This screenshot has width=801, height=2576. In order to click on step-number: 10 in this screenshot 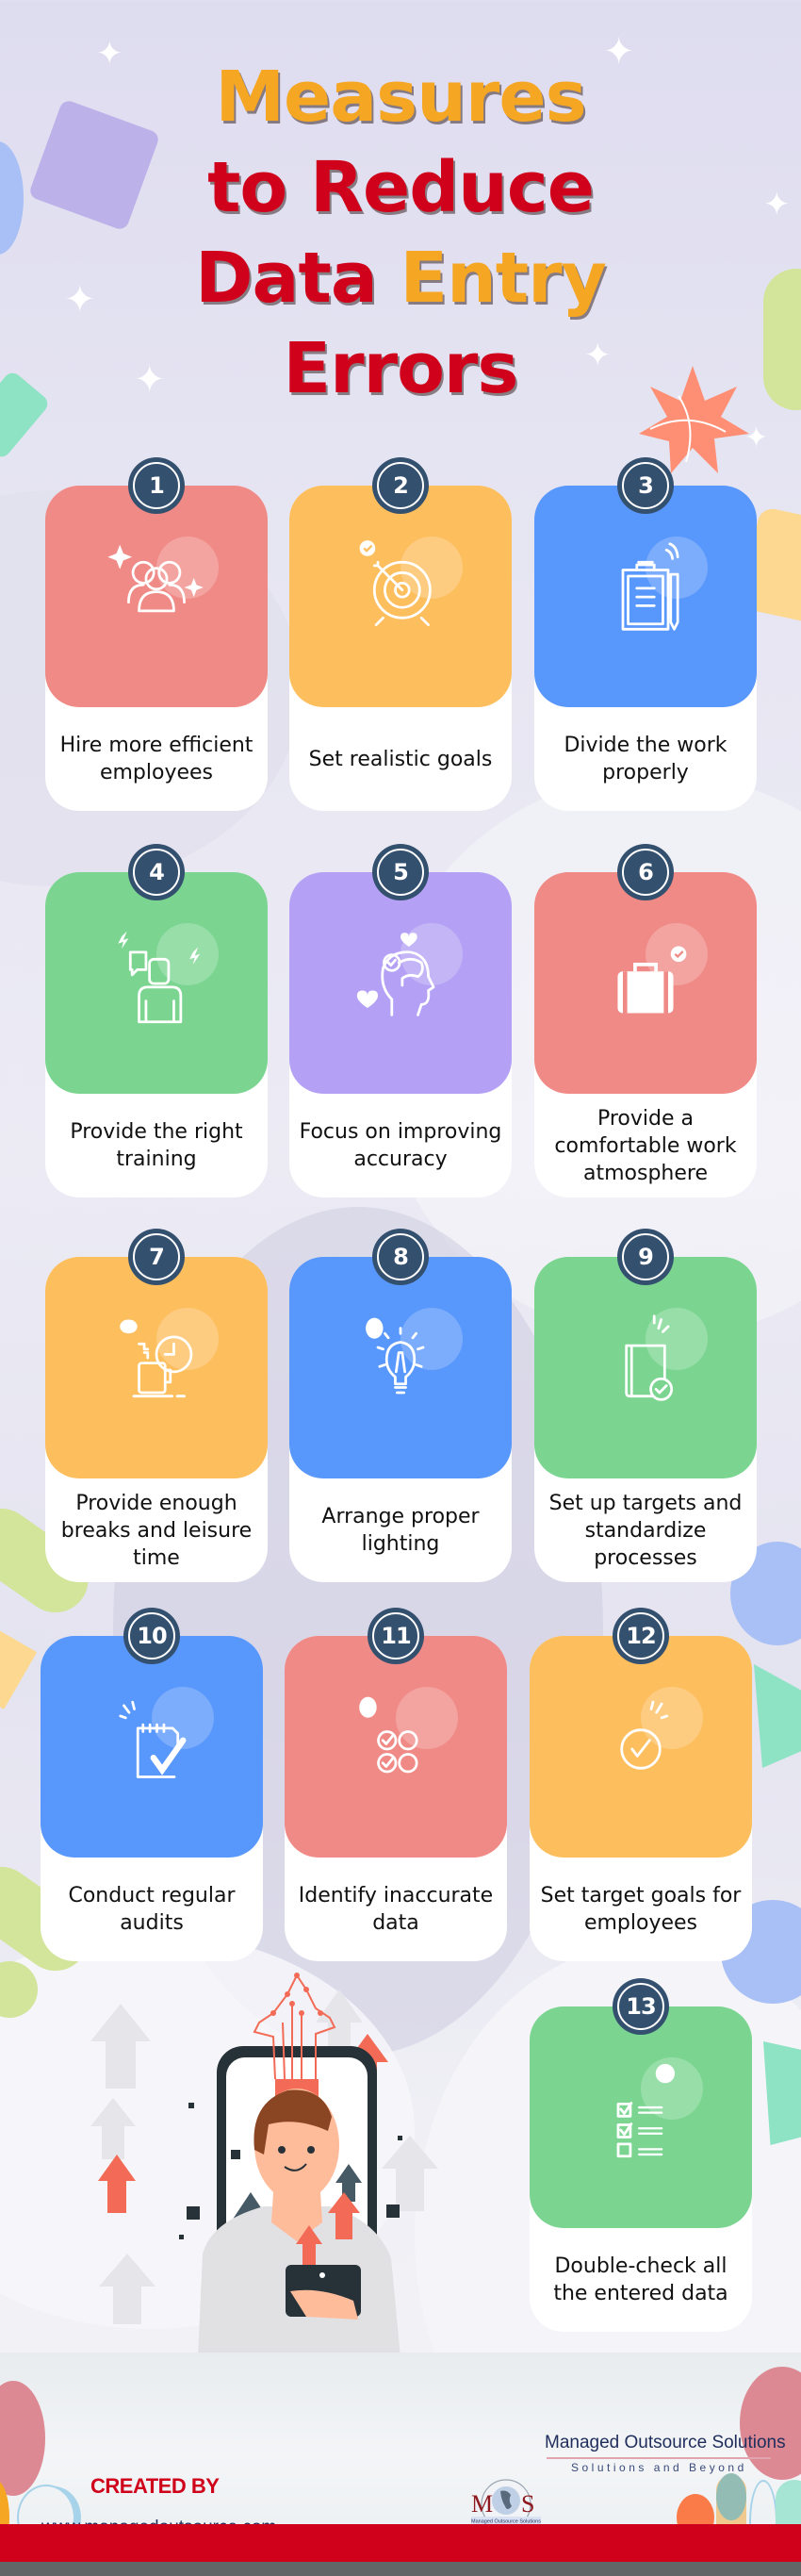, I will do `click(152, 1636)`.